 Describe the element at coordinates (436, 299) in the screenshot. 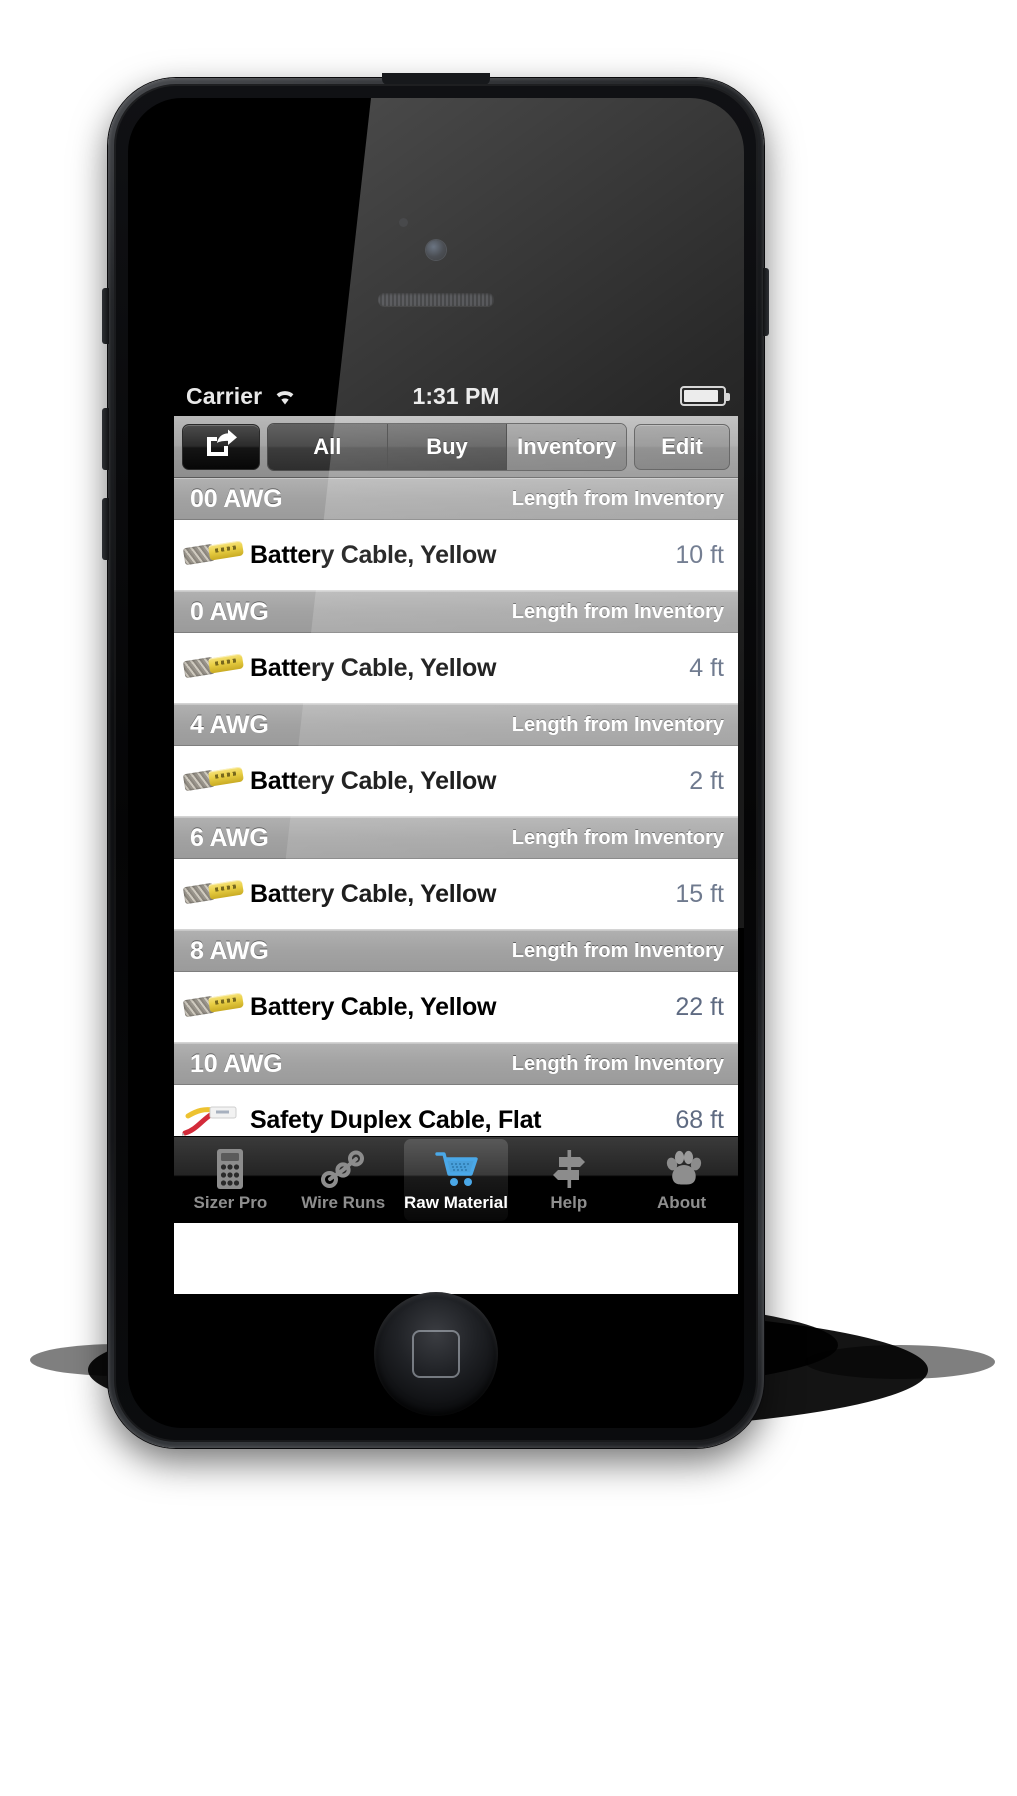

I see `earpiece-speaker` at that location.